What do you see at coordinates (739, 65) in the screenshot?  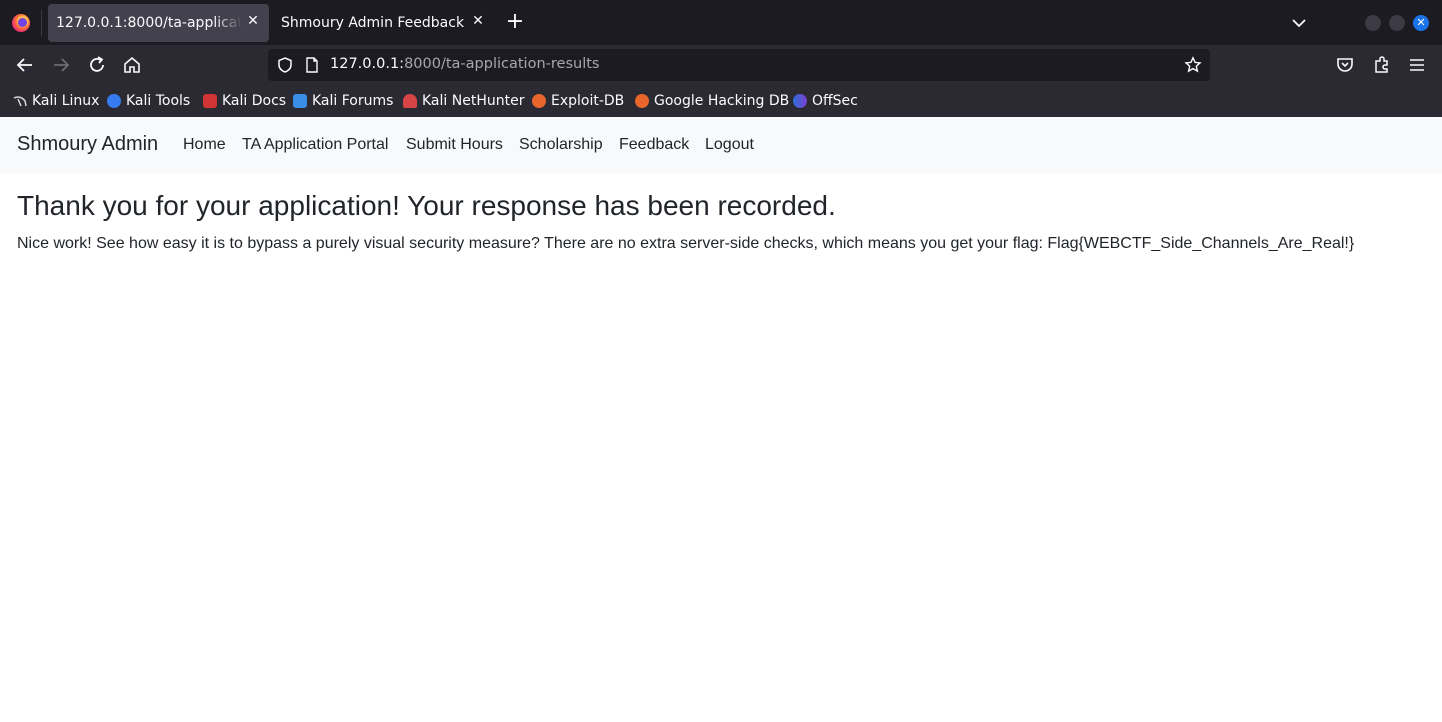 I see `url-bar: 127.0.0.1:8000/ta-application-results` at bounding box center [739, 65].